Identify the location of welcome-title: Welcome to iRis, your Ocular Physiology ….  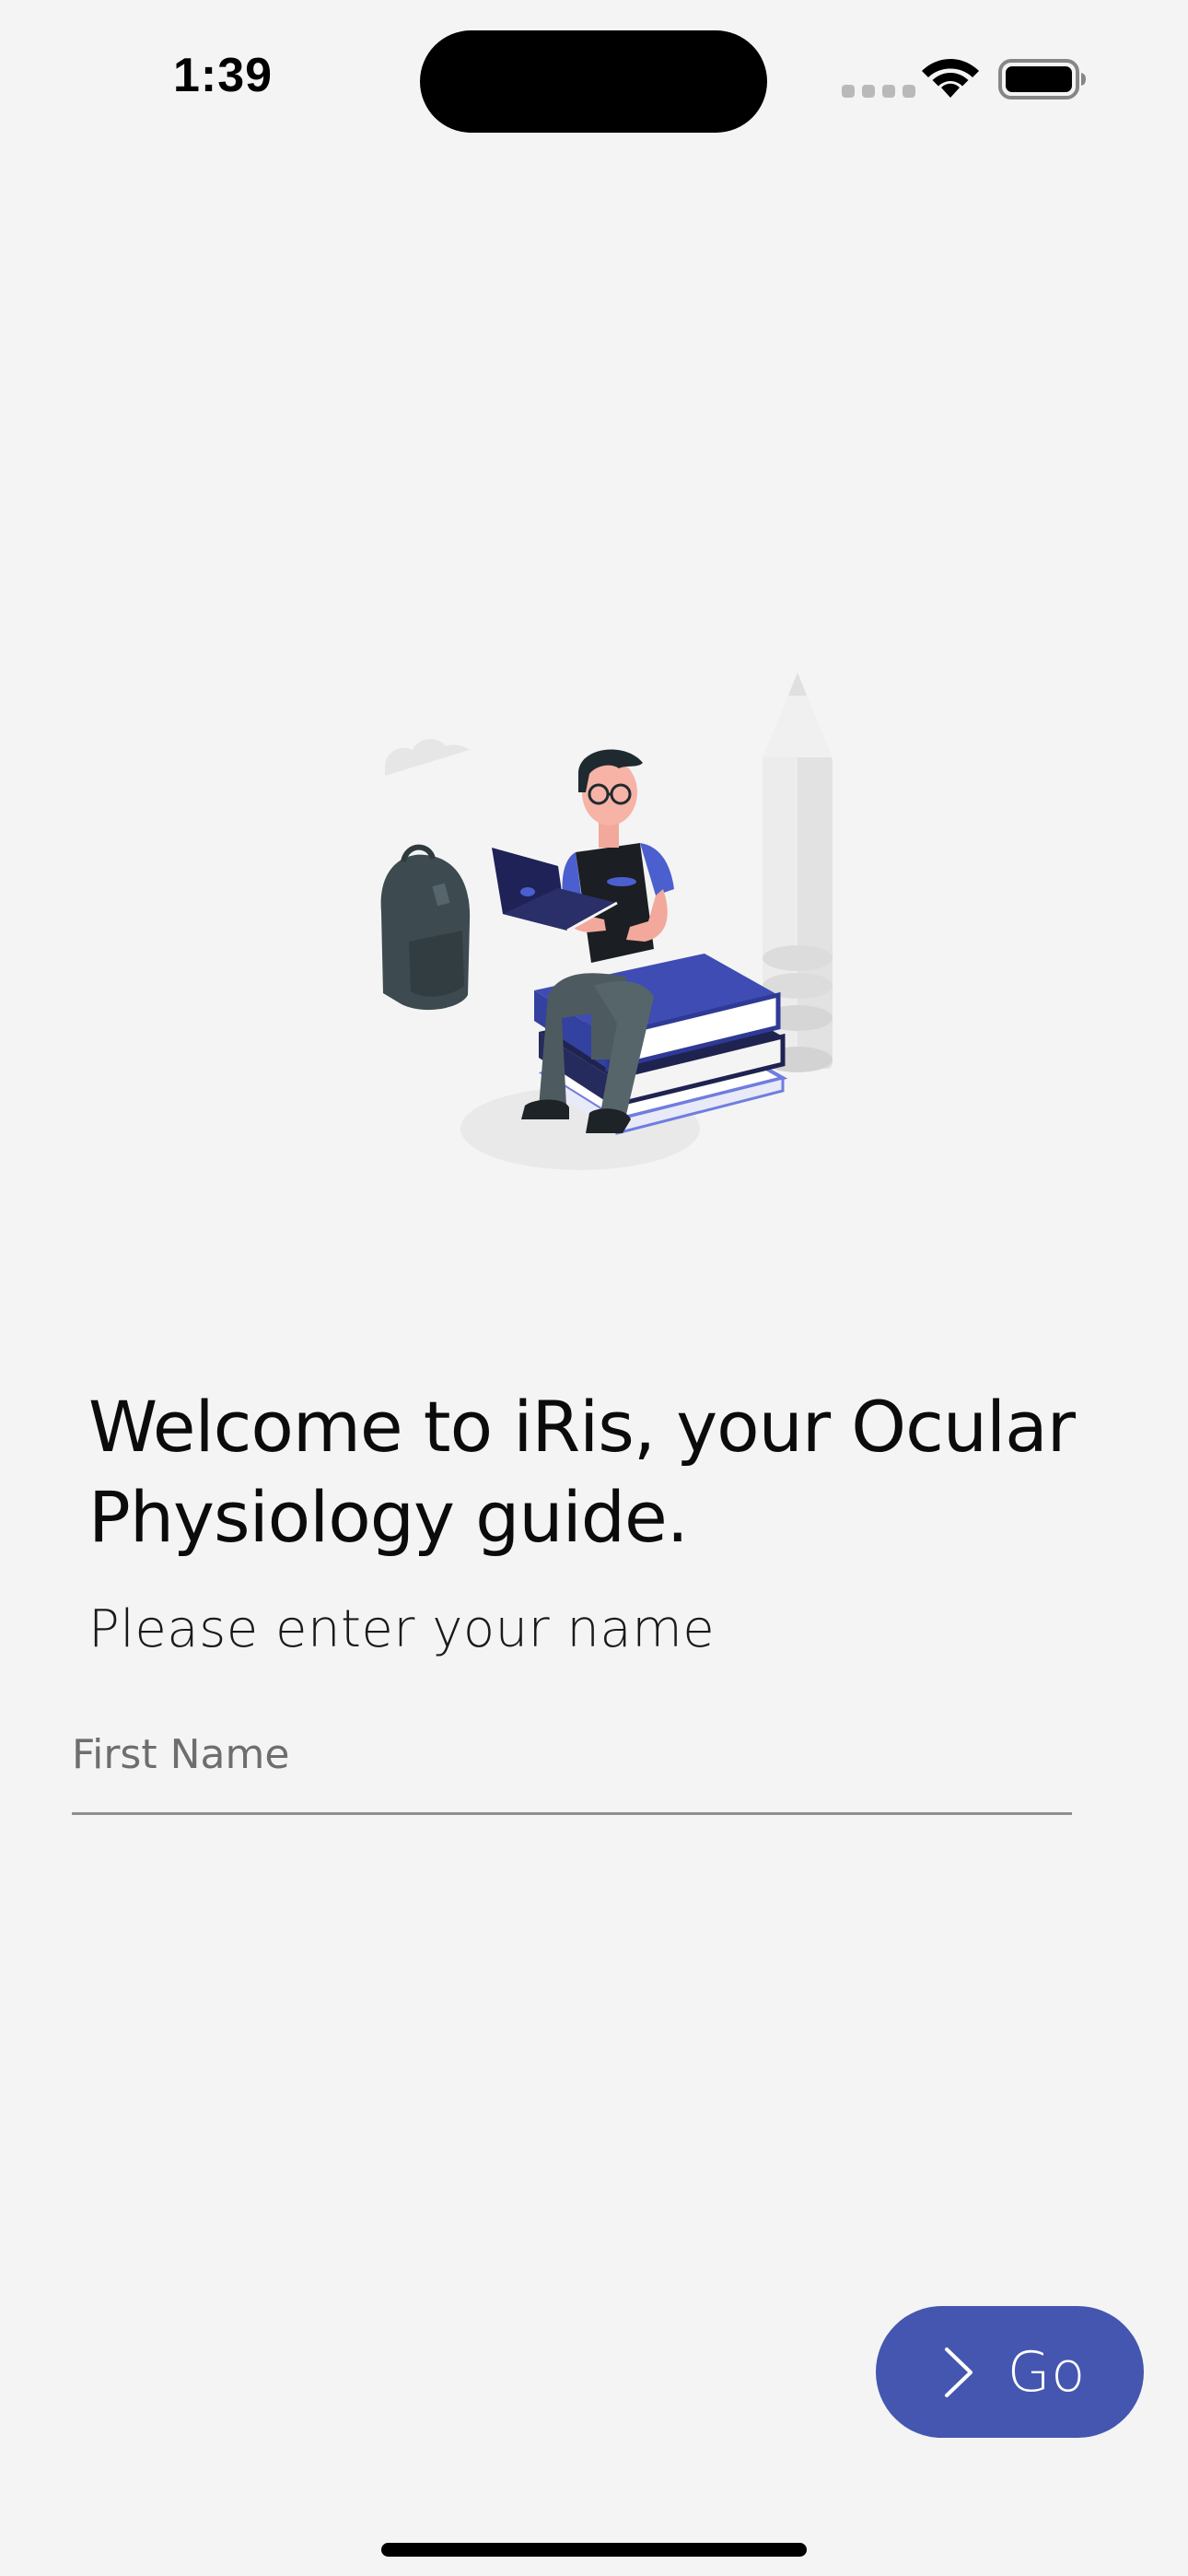
(582, 1472).